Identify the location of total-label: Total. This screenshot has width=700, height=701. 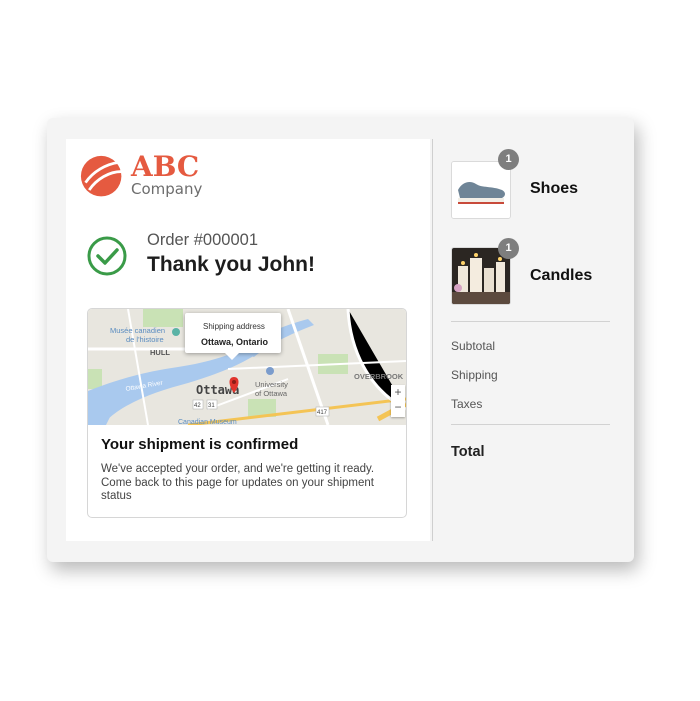
(468, 452).